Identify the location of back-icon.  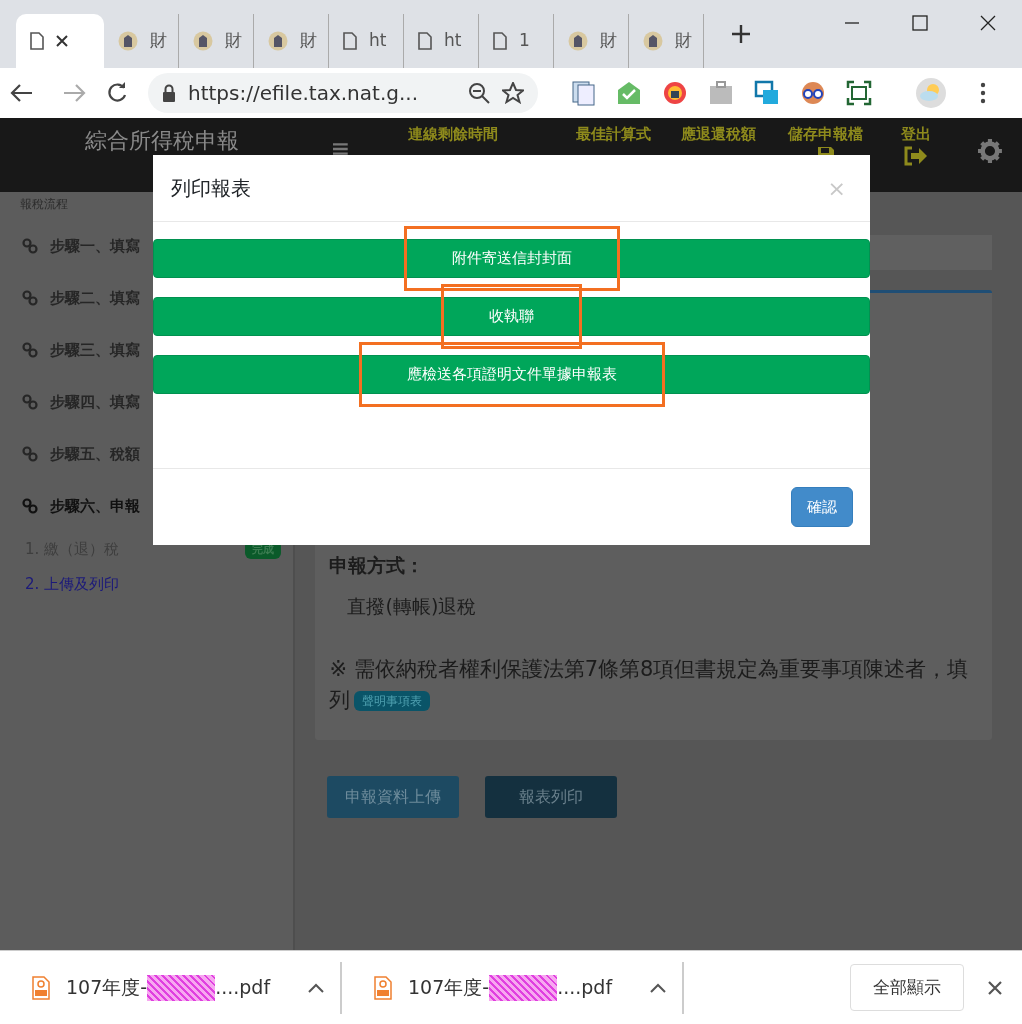
(22, 93).